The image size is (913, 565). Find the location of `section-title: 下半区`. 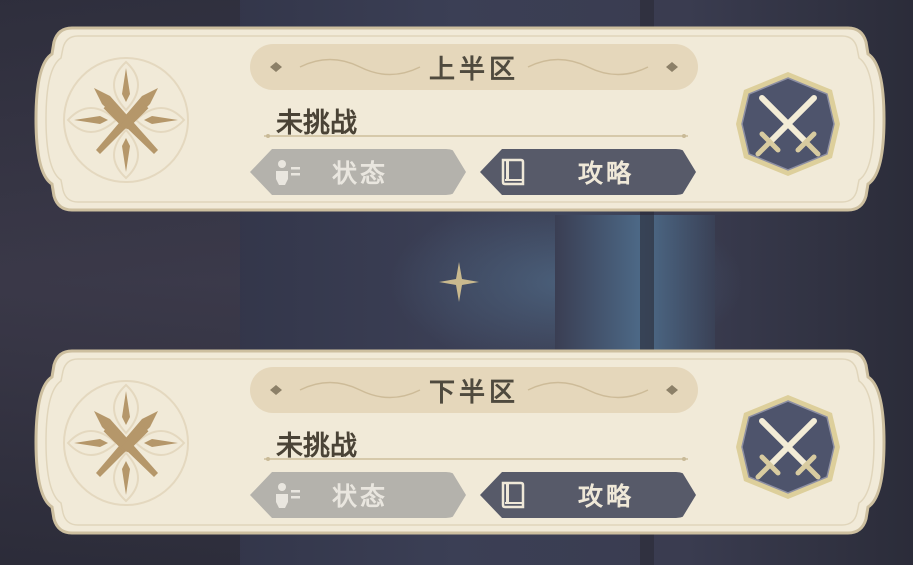

section-title: 下半区 is located at coordinates (473, 392).